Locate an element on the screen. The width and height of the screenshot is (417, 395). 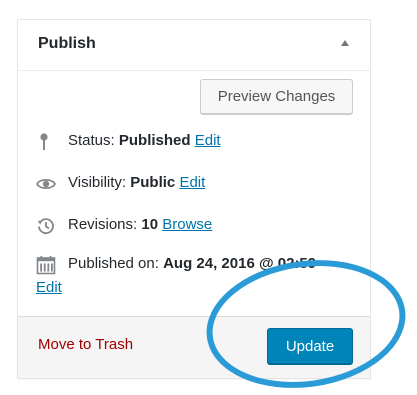
revisions-label: Revisions: is located at coordinates (103, 224).